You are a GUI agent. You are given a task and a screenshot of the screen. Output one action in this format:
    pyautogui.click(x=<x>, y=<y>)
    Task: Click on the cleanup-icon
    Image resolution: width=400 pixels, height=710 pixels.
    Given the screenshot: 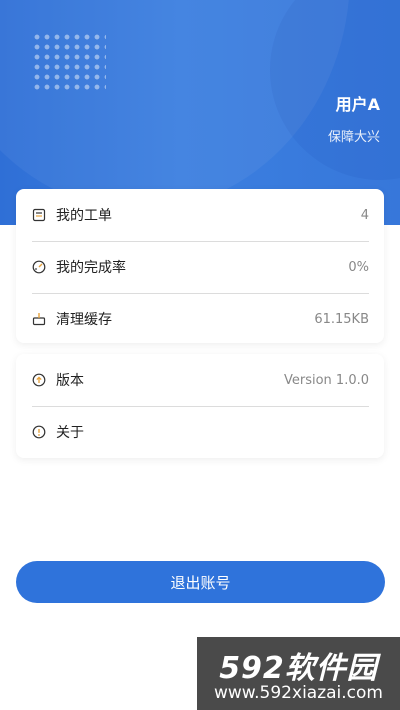 What is the action you would take?
    pyautogui.click(x=39, y=319)
    